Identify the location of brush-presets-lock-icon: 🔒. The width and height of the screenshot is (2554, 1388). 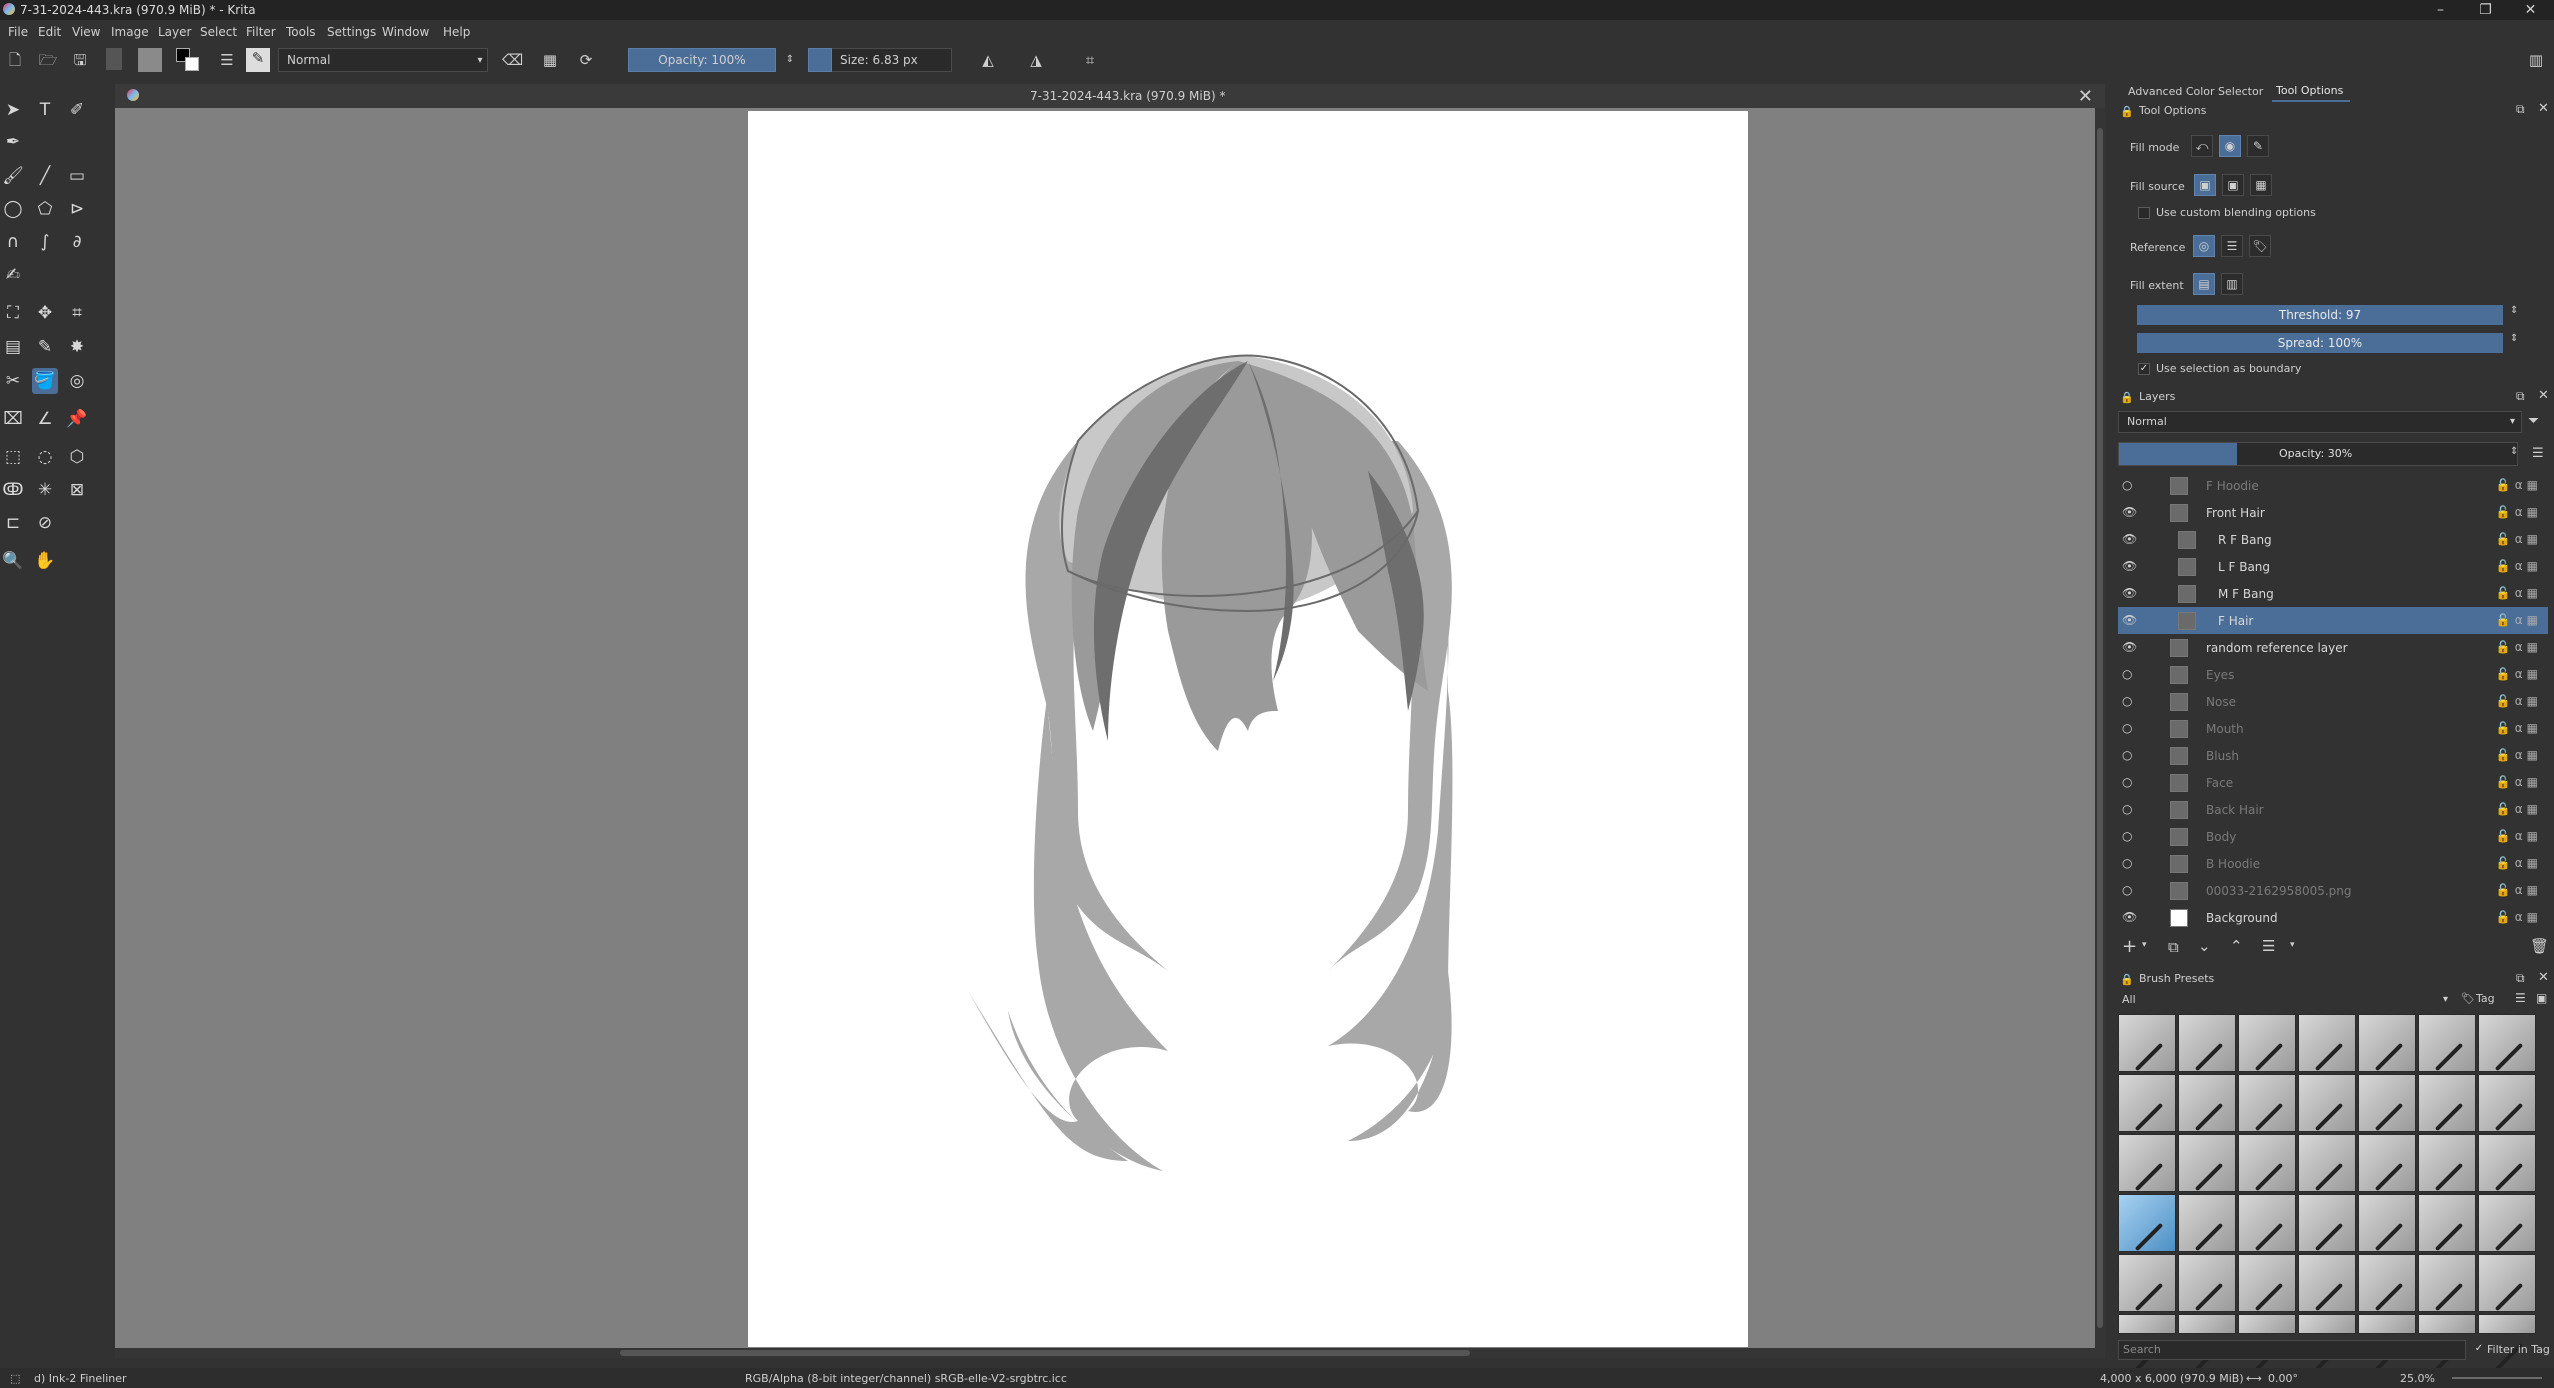
(2127, 979).